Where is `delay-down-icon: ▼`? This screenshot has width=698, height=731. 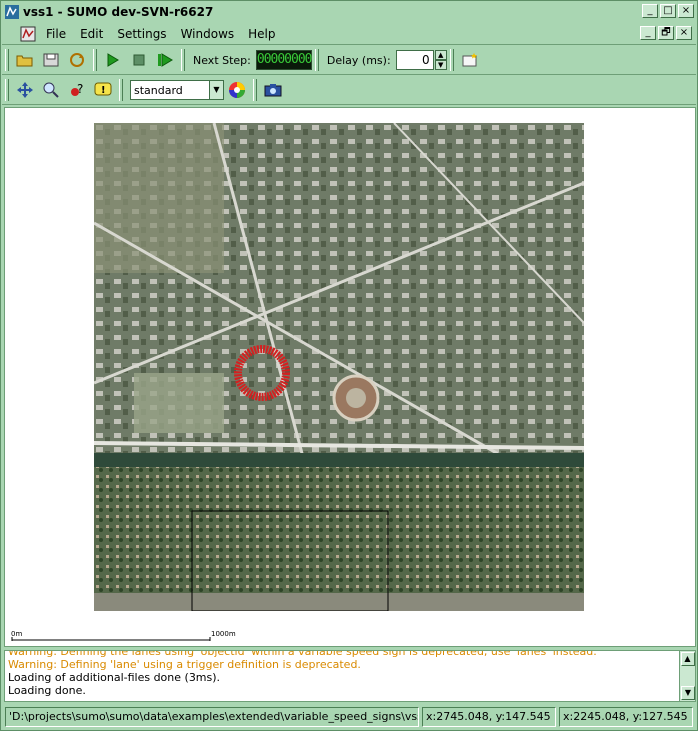
delay-down-icon: ▼ is located at coordinates (440, 65).